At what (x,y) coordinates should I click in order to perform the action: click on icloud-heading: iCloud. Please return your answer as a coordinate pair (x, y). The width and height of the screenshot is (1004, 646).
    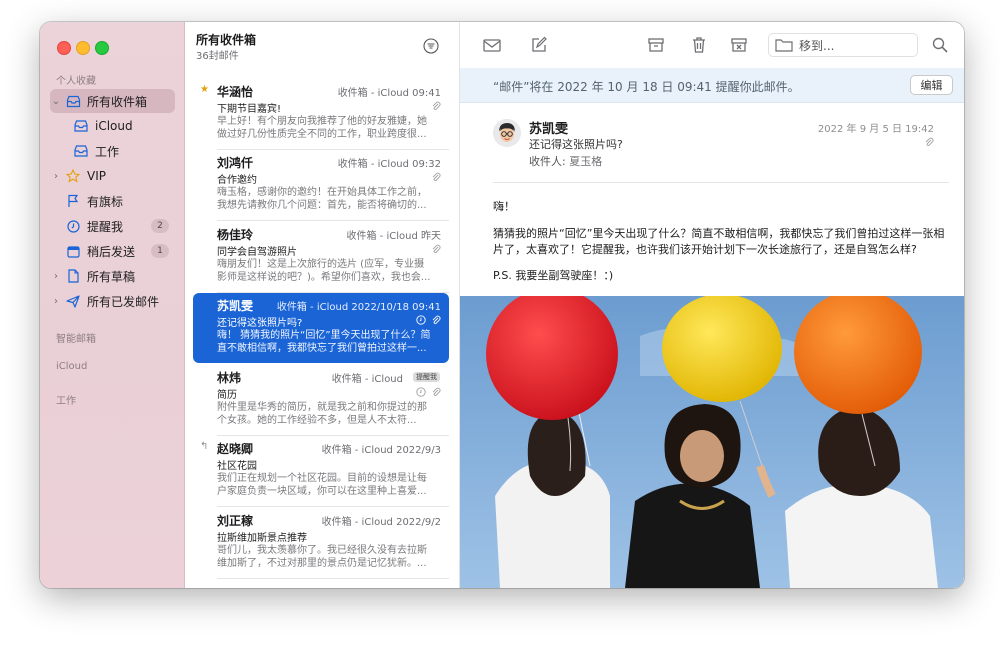
    Looking at the image, I should click on (71, 366).